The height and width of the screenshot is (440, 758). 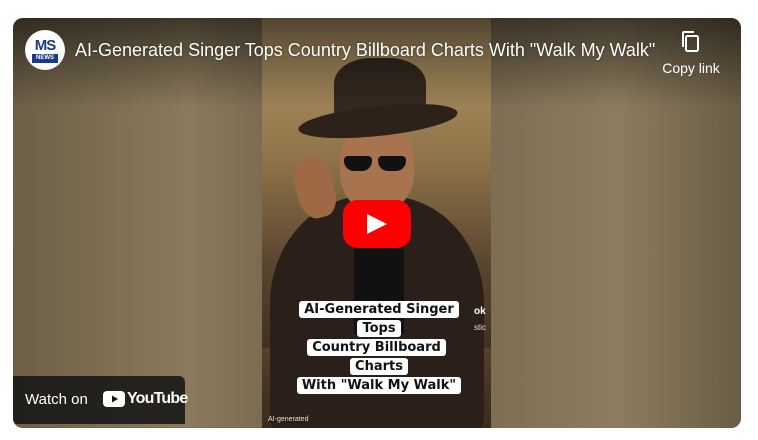 What do you see at coordinates (157, 398) in the screenshot?
I see `youtube-wordmark: YouTube` at bounding box center [157, 398].